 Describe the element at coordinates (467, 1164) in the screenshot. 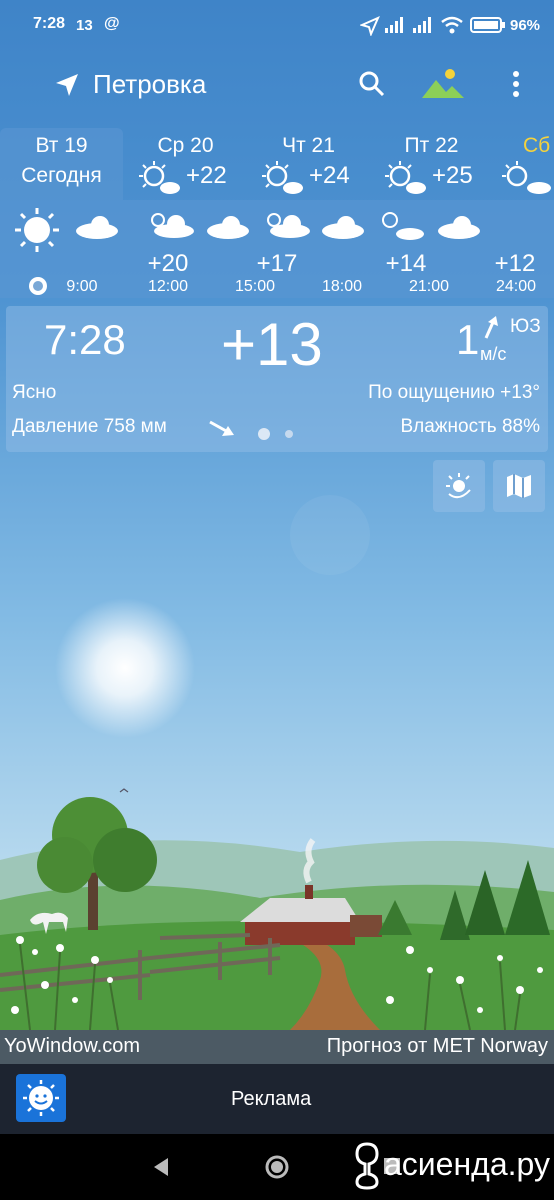

I see `watermark-text: асиенда.ру` at that location.